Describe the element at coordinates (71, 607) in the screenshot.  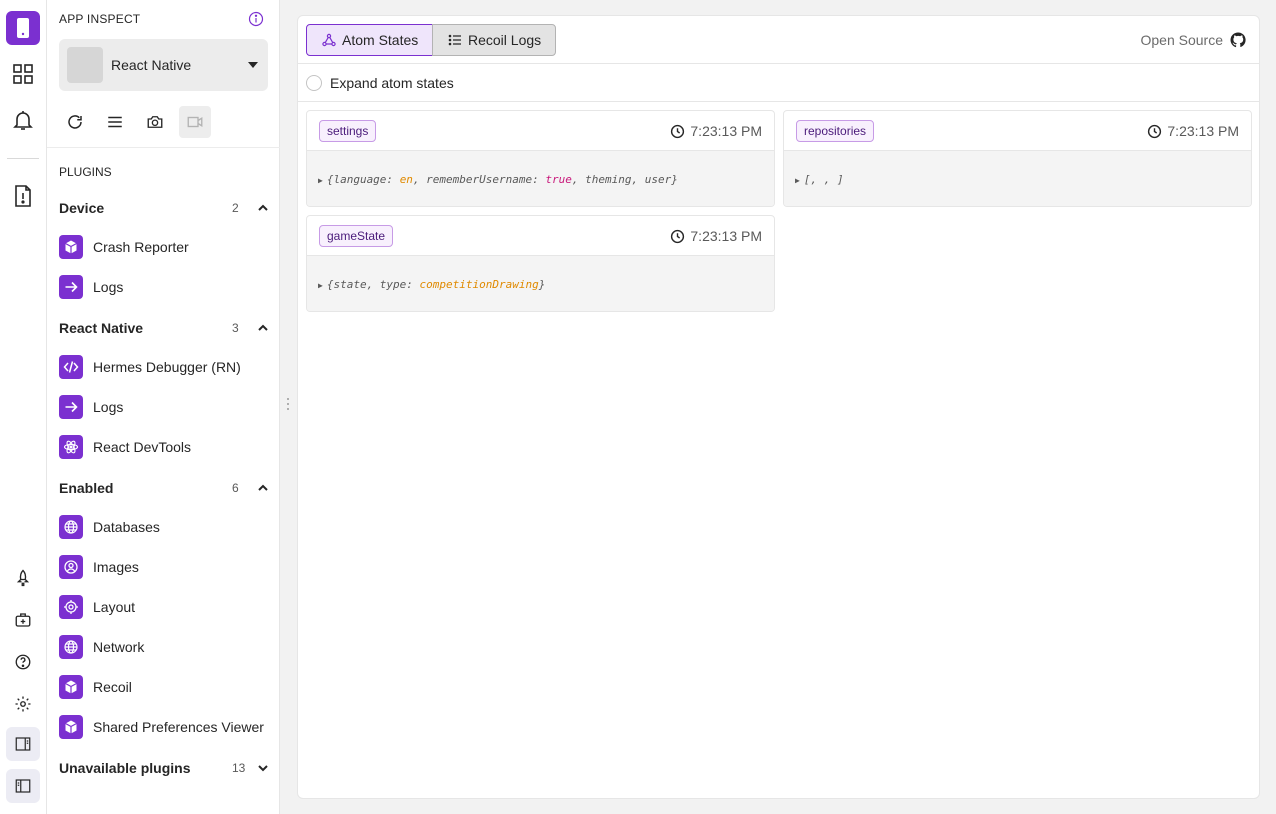
I see `target-icon` at that location.